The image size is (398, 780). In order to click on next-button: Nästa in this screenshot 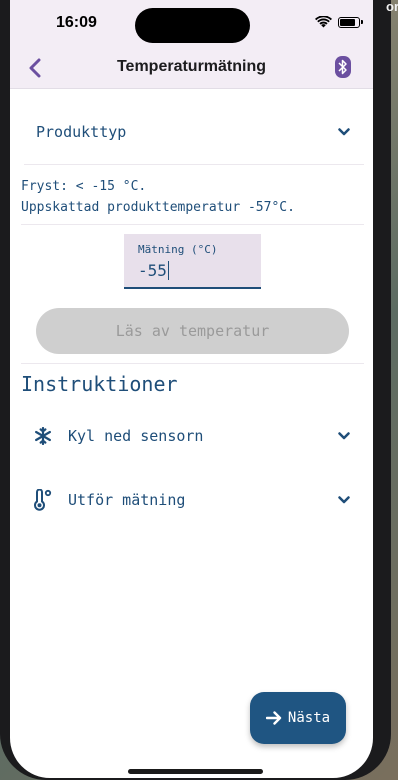, I will do `click(298, 718)`.